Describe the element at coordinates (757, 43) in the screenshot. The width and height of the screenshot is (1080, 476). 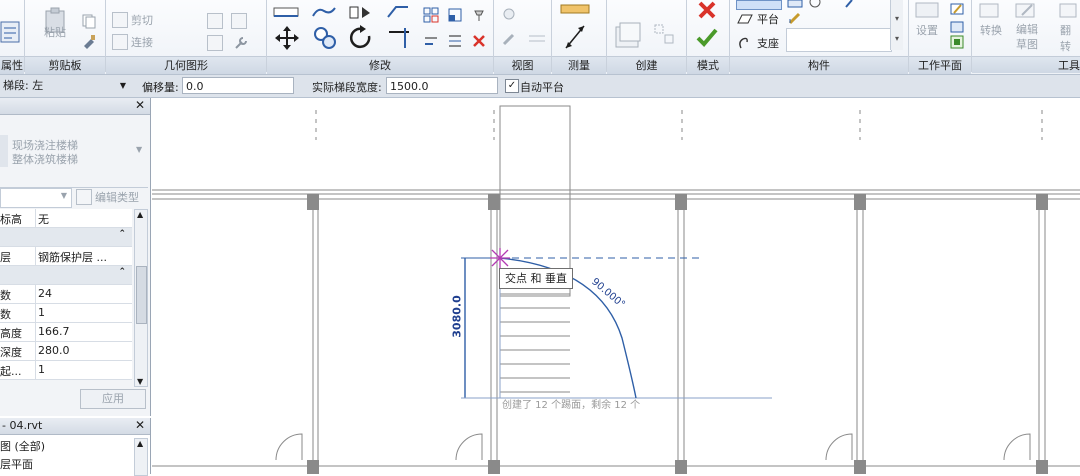
I see `support-button: 支座` at that location.